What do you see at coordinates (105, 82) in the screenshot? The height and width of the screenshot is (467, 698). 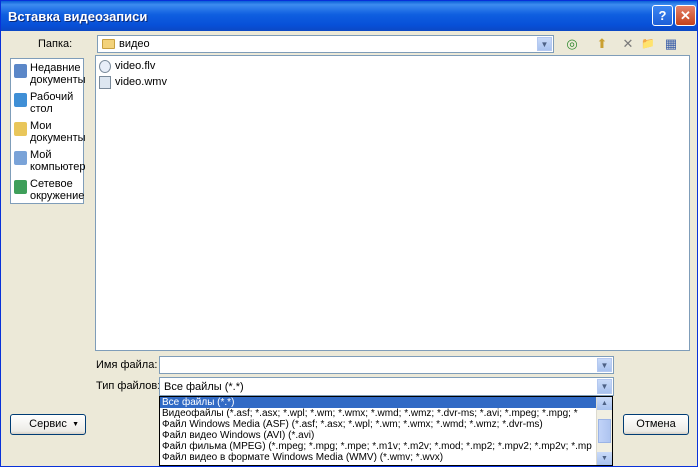 I see `wmv-file-icon` at bounding box center [105, 82].